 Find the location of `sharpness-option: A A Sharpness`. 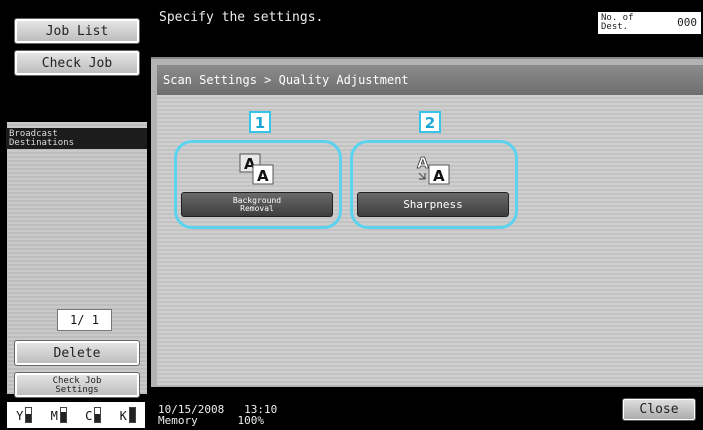

sharpness-option: A A Sharpness is located at coordinates (434, 184).